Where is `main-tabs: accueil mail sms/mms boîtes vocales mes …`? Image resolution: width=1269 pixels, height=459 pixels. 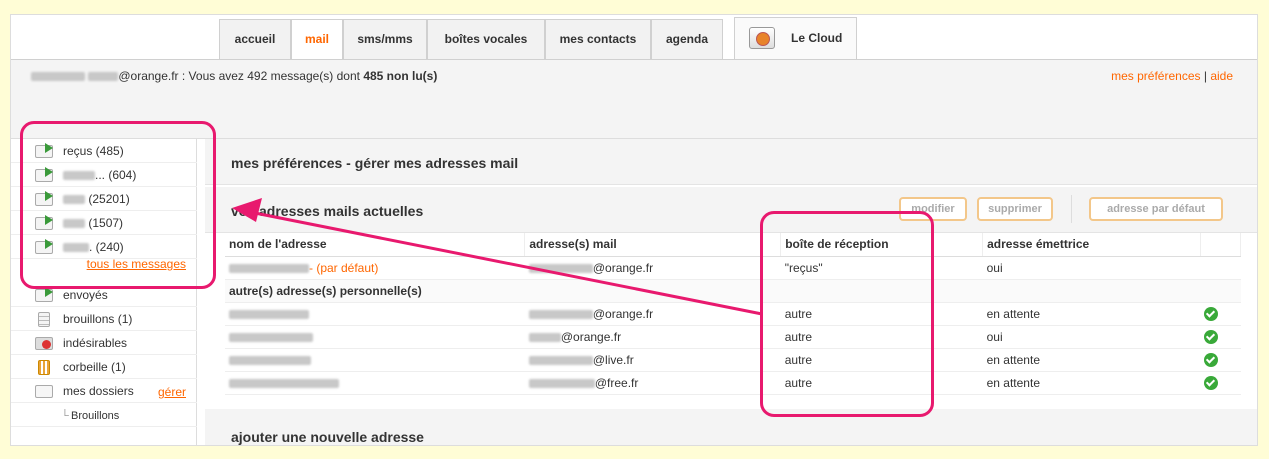 main-tabs: accueil mail sms/mms boîtes vocales mes … is located at coordinates (634, 37).